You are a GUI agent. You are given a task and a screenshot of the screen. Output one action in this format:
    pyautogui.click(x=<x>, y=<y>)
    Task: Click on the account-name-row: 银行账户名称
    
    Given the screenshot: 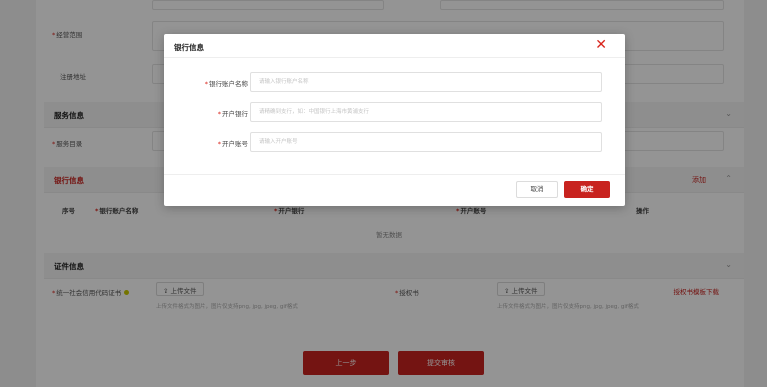 What is the action you would take?
    pyautogui.click(x=394, y=83)
    